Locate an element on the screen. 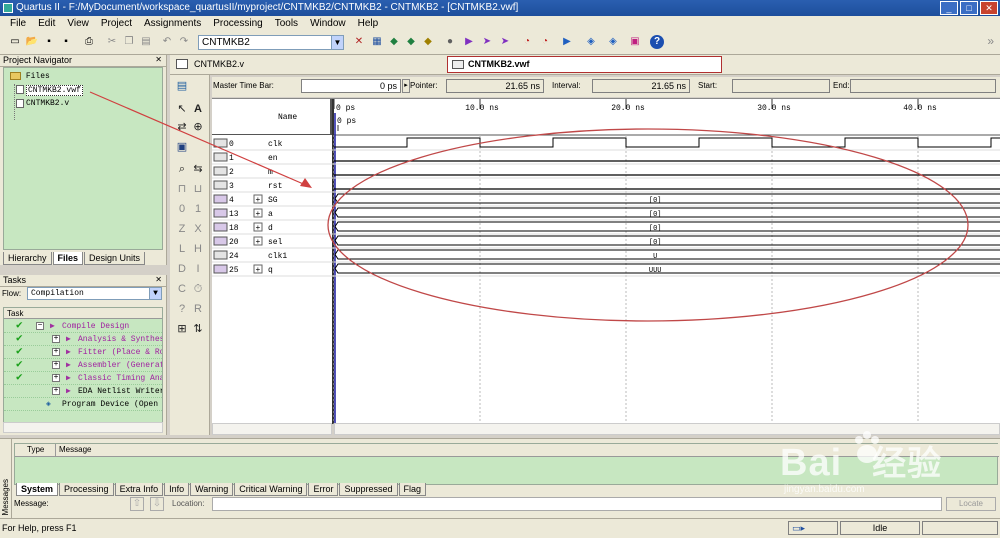 The height and width of the screenshot is (538, 1000). task-item: + ▶ EDA Netlist Writer is located at coordinates (83, 391).